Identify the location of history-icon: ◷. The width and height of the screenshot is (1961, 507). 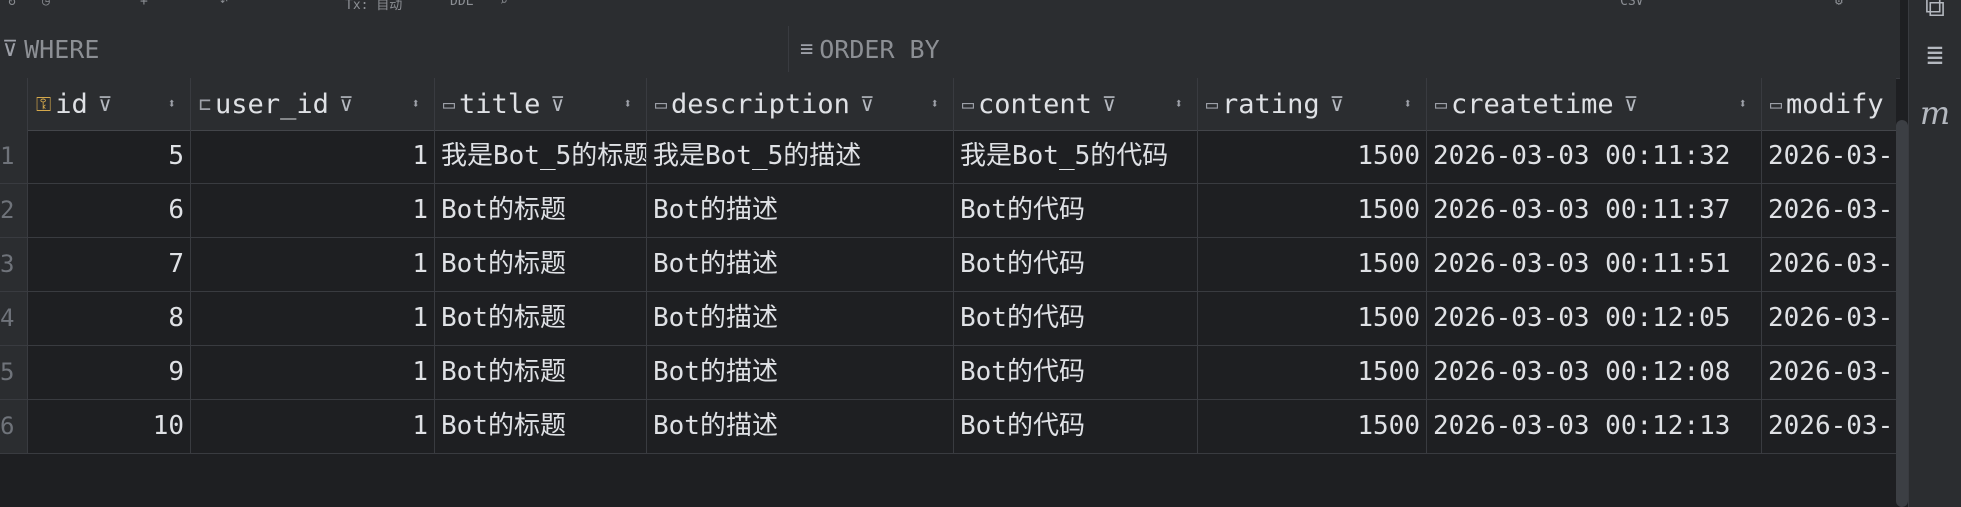
(46, 4).